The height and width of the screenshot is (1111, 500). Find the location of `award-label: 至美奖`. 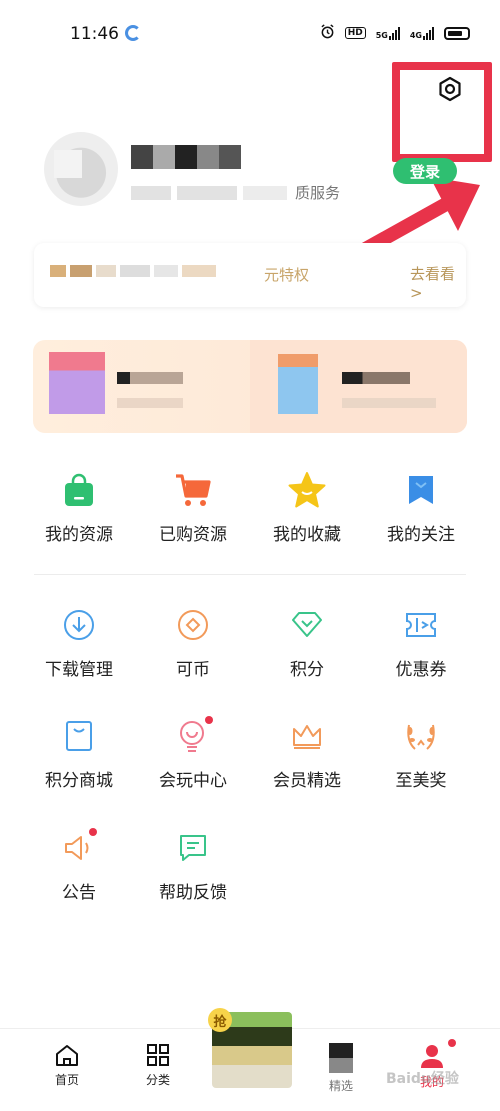

award-label: 至美奖 is located at coordinates (421, 781).